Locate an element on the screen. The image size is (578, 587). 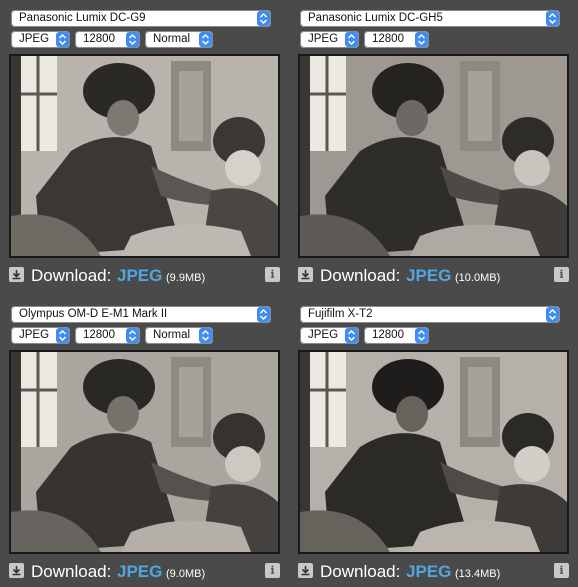
camera-select-value: Panasonic Lumix DC-GH5 is located at coordinates (375, 18).